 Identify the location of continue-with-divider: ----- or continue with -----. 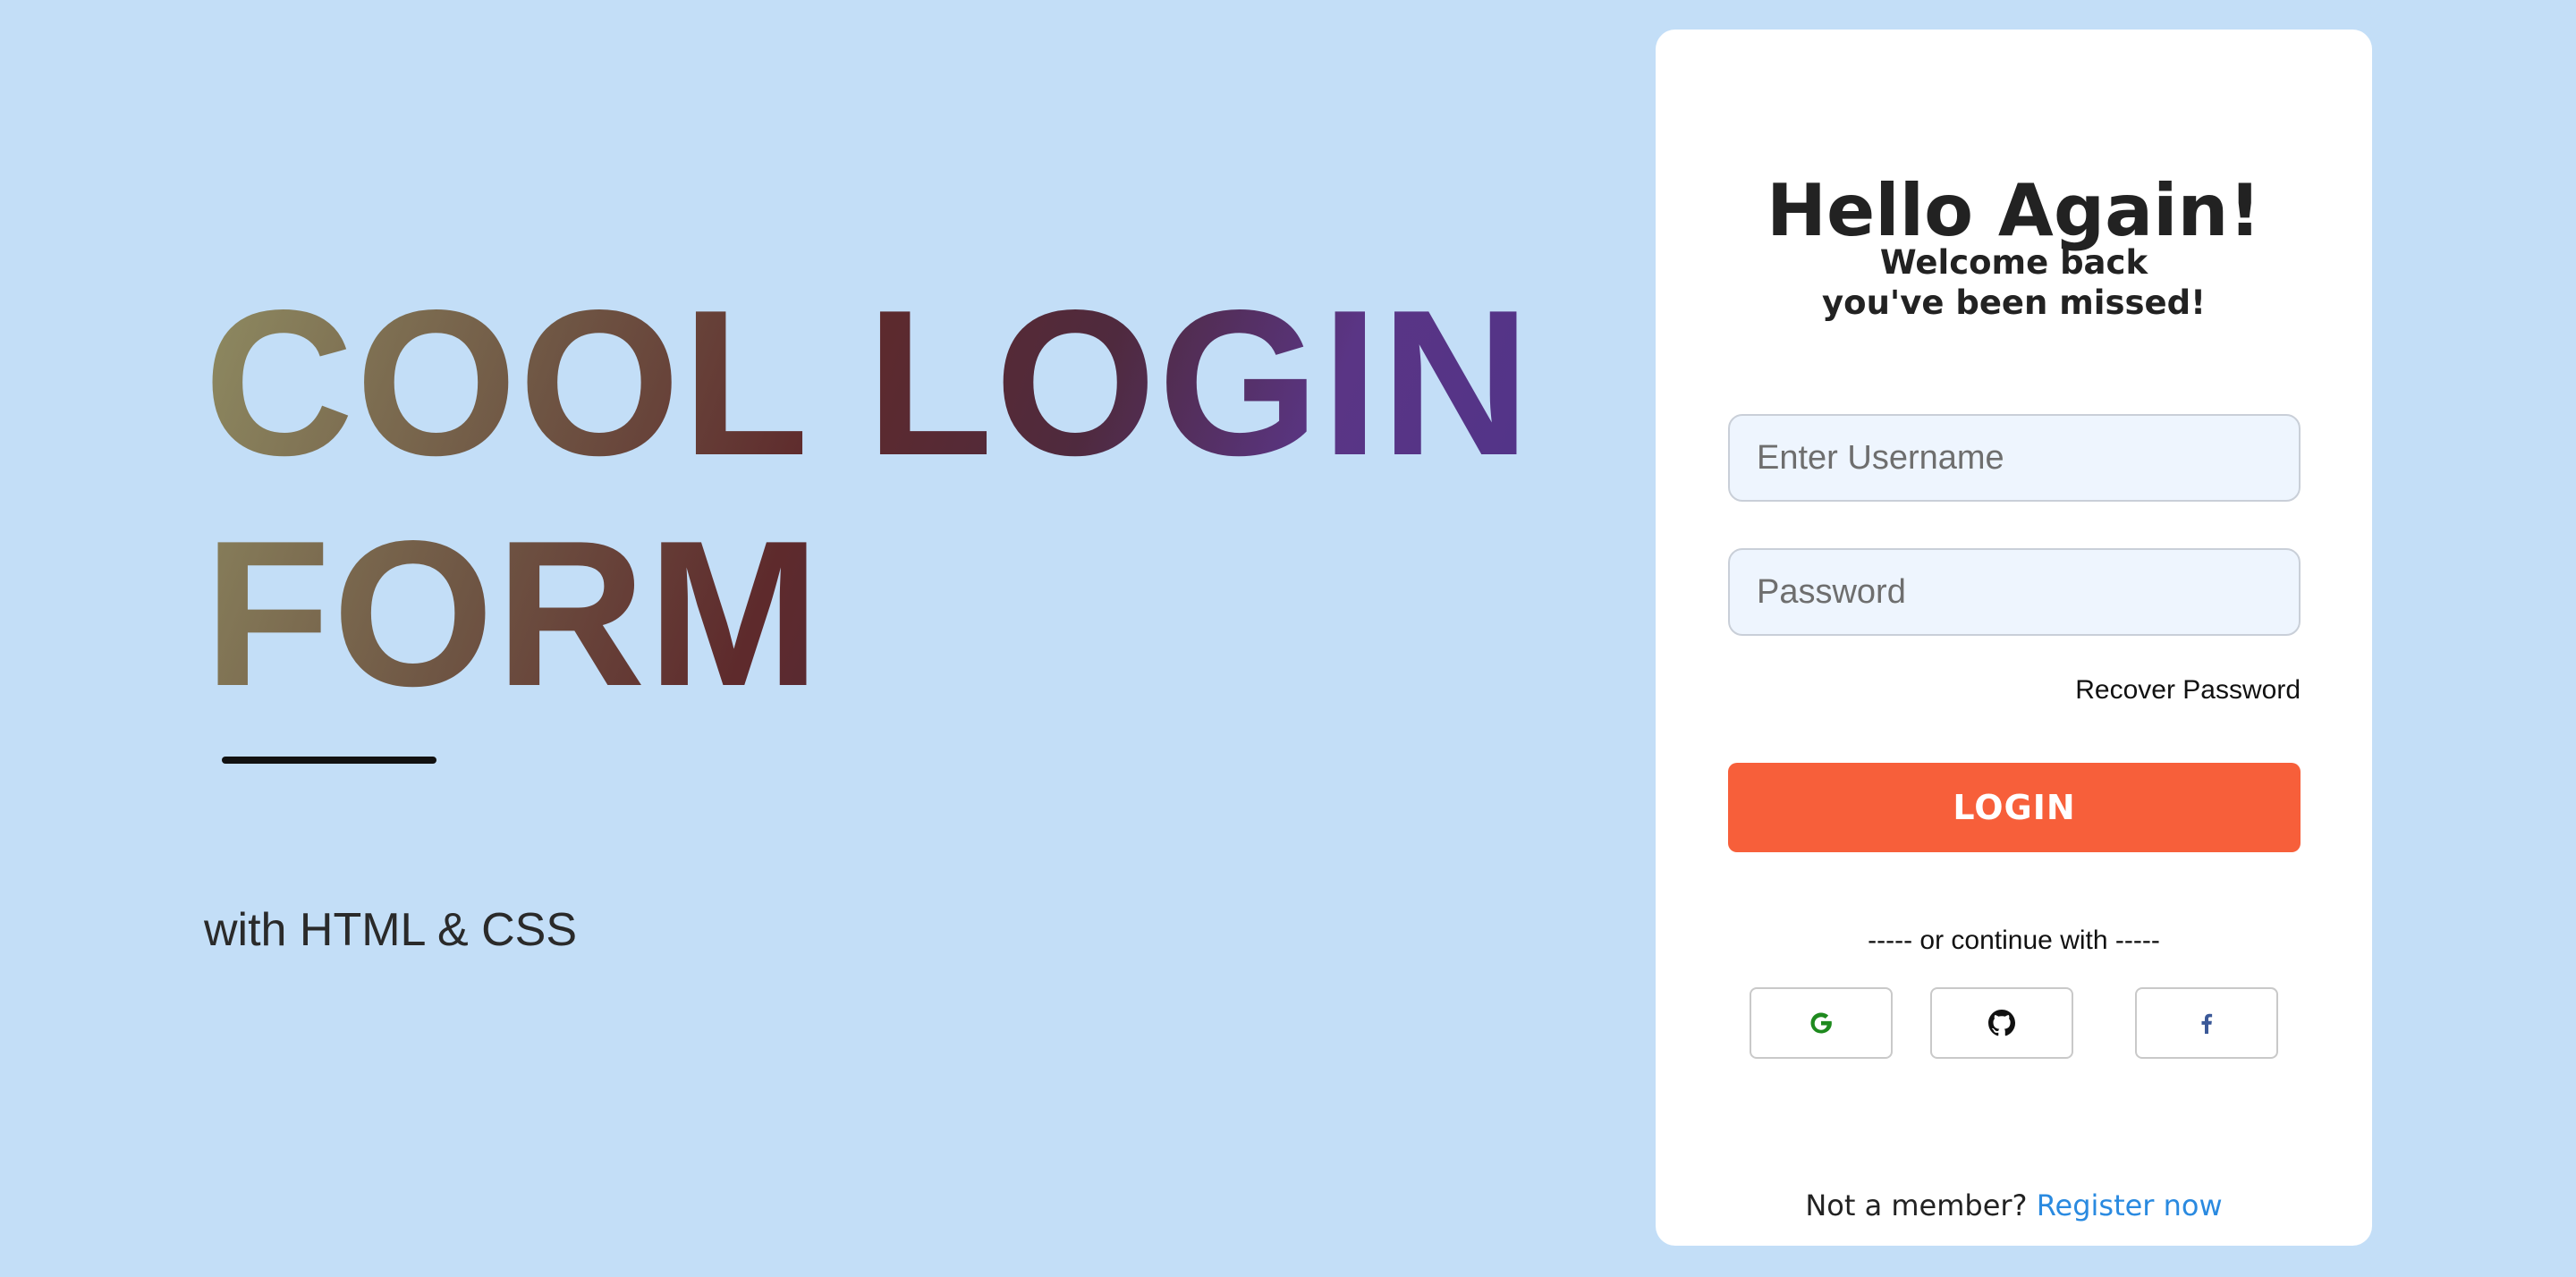
(2014, 940).